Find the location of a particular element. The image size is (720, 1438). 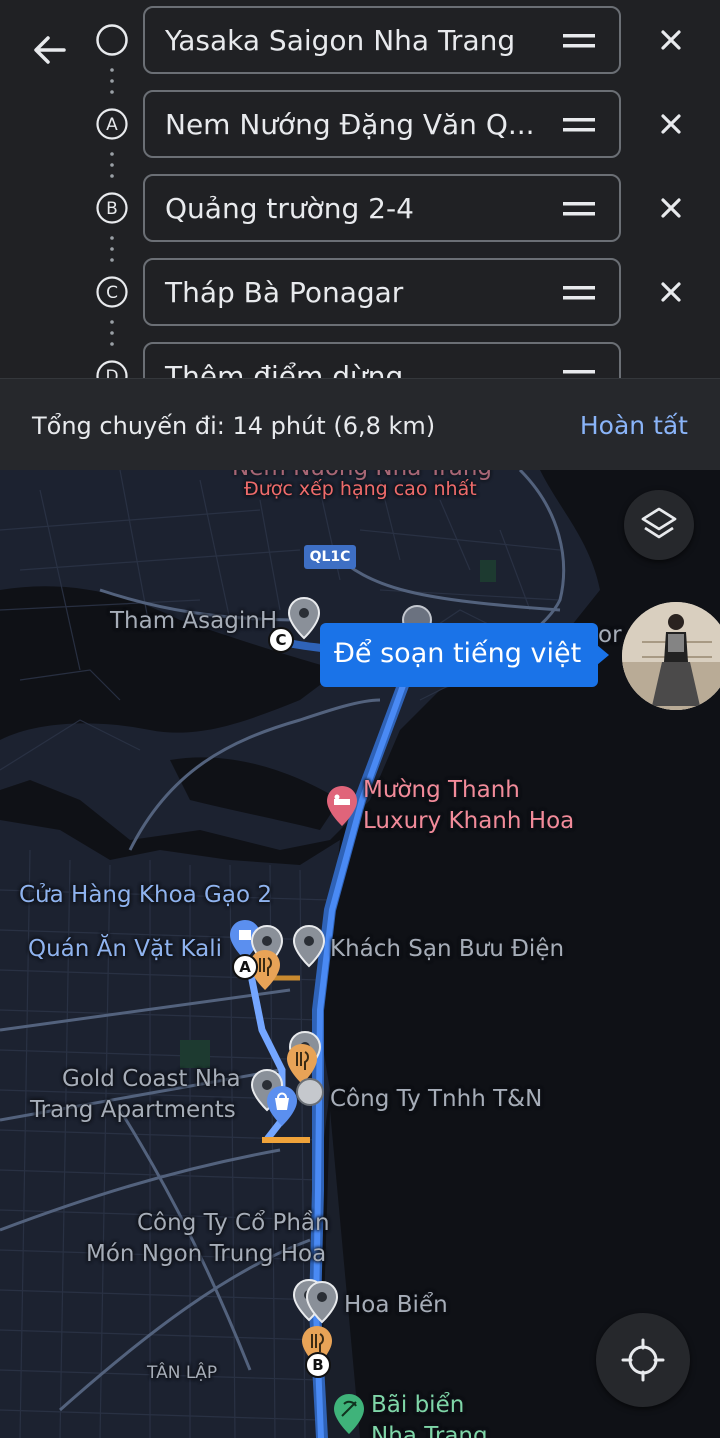

layers-icon is located at coordinates (659, 523).